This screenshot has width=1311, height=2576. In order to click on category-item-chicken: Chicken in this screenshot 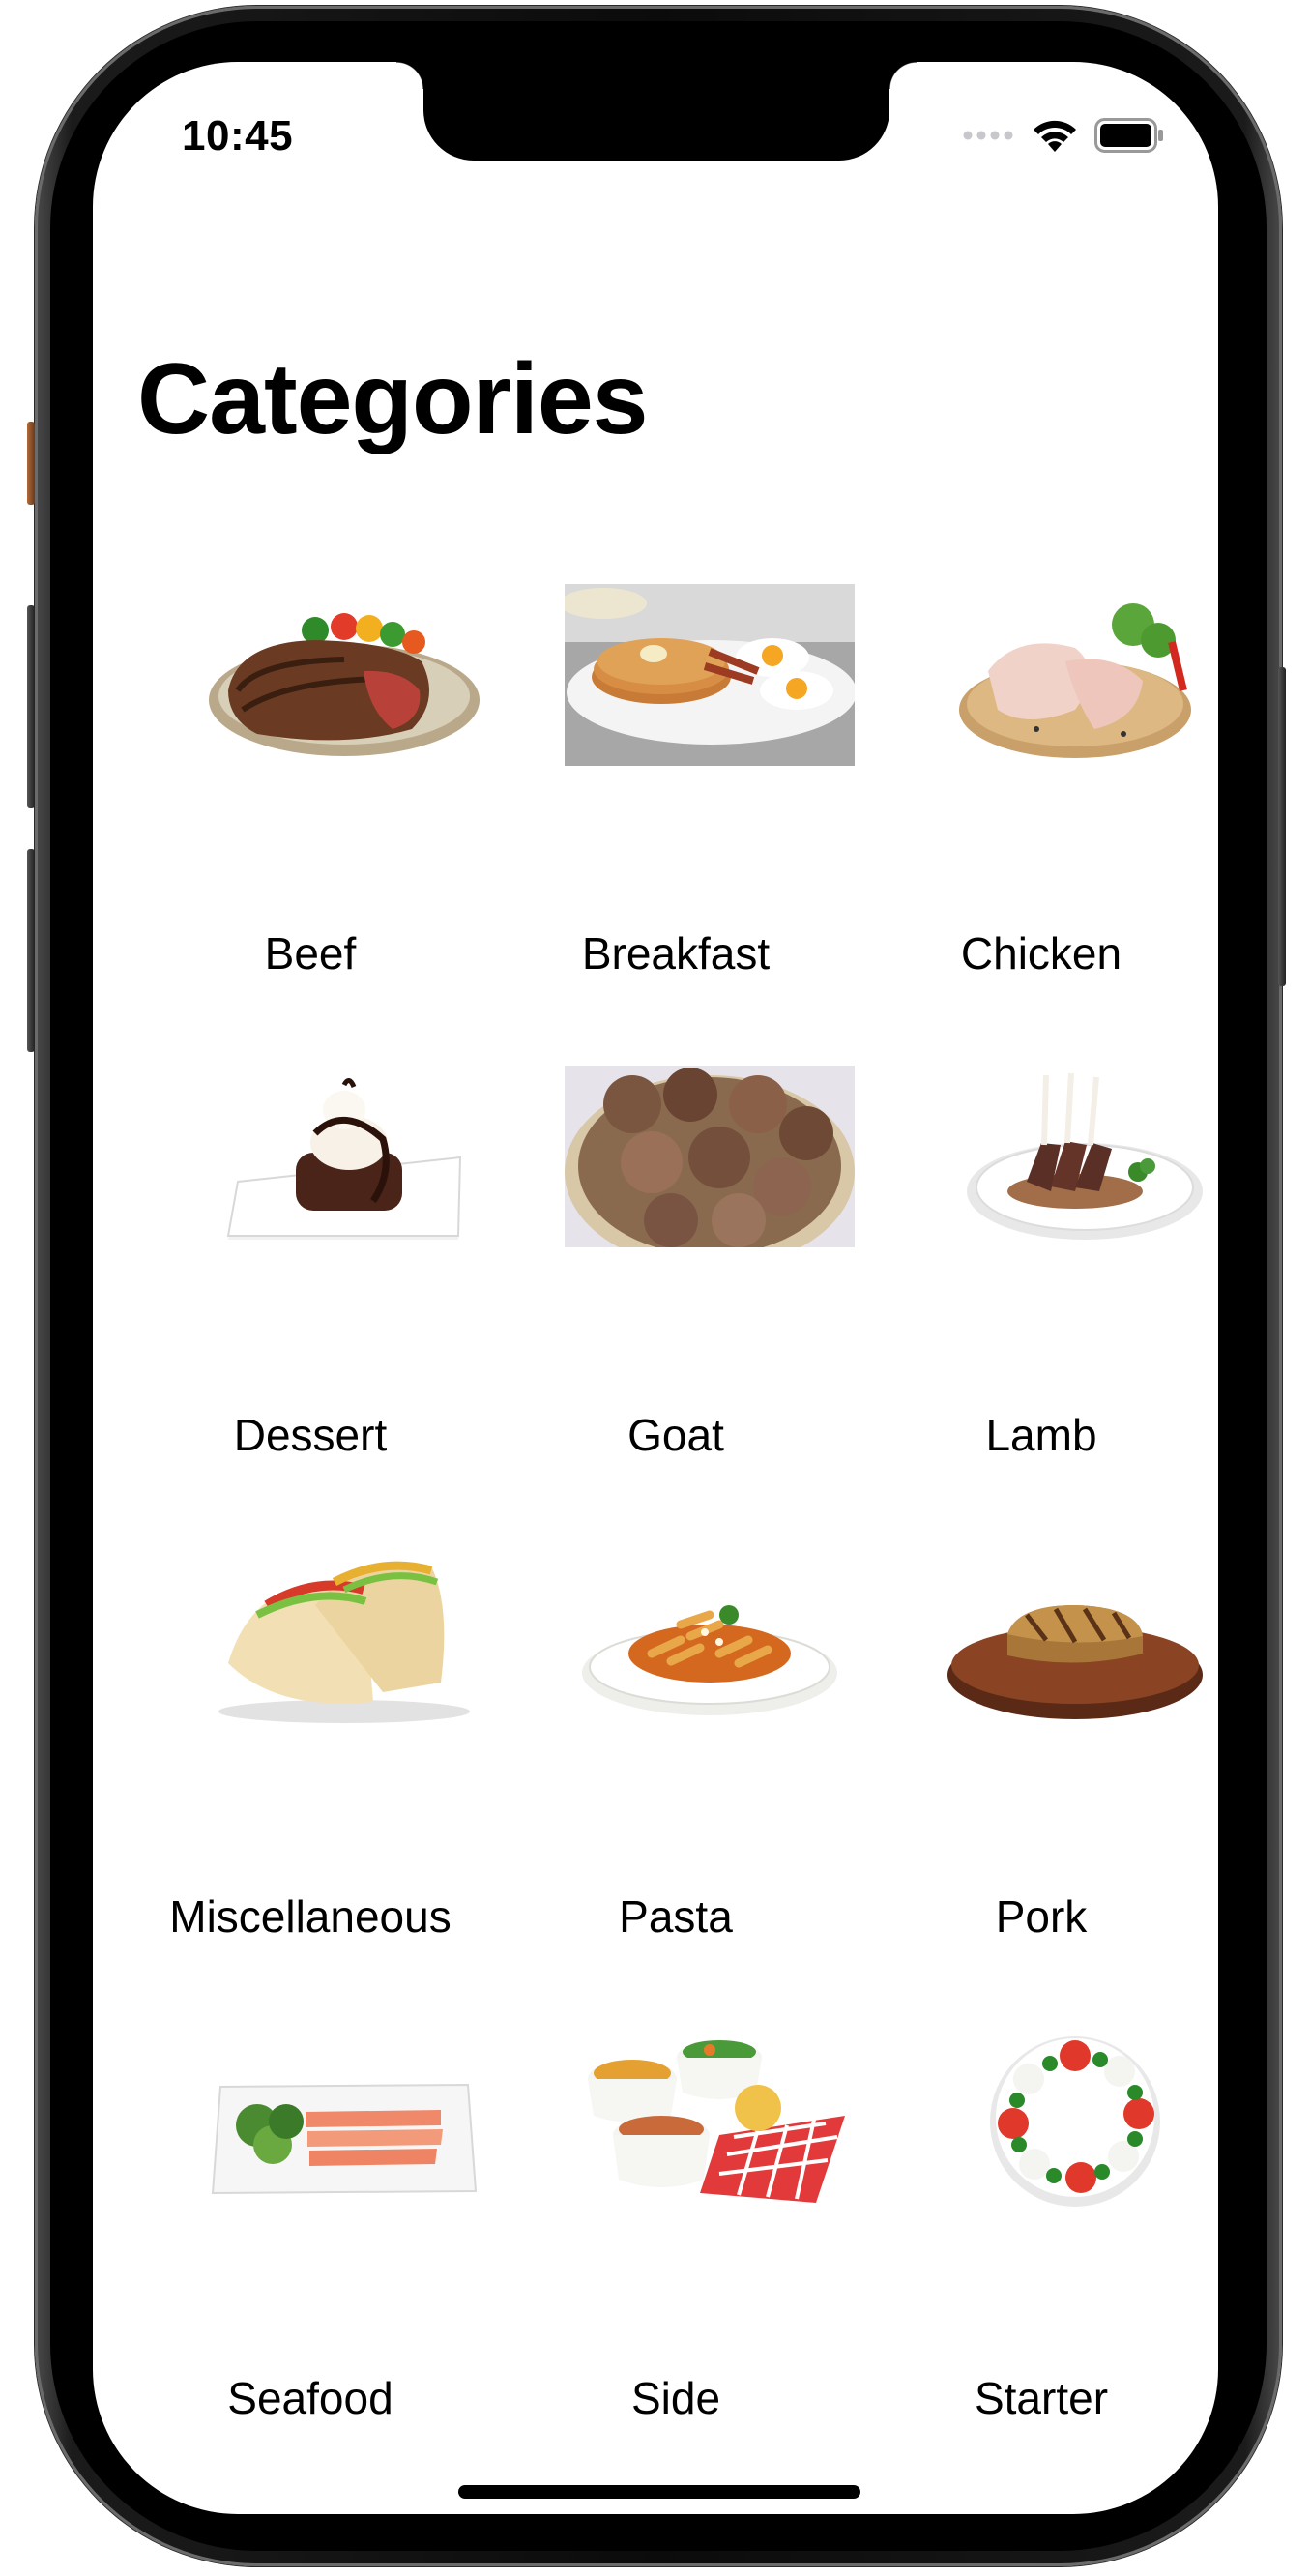, I will do `click(1038, 825)`.